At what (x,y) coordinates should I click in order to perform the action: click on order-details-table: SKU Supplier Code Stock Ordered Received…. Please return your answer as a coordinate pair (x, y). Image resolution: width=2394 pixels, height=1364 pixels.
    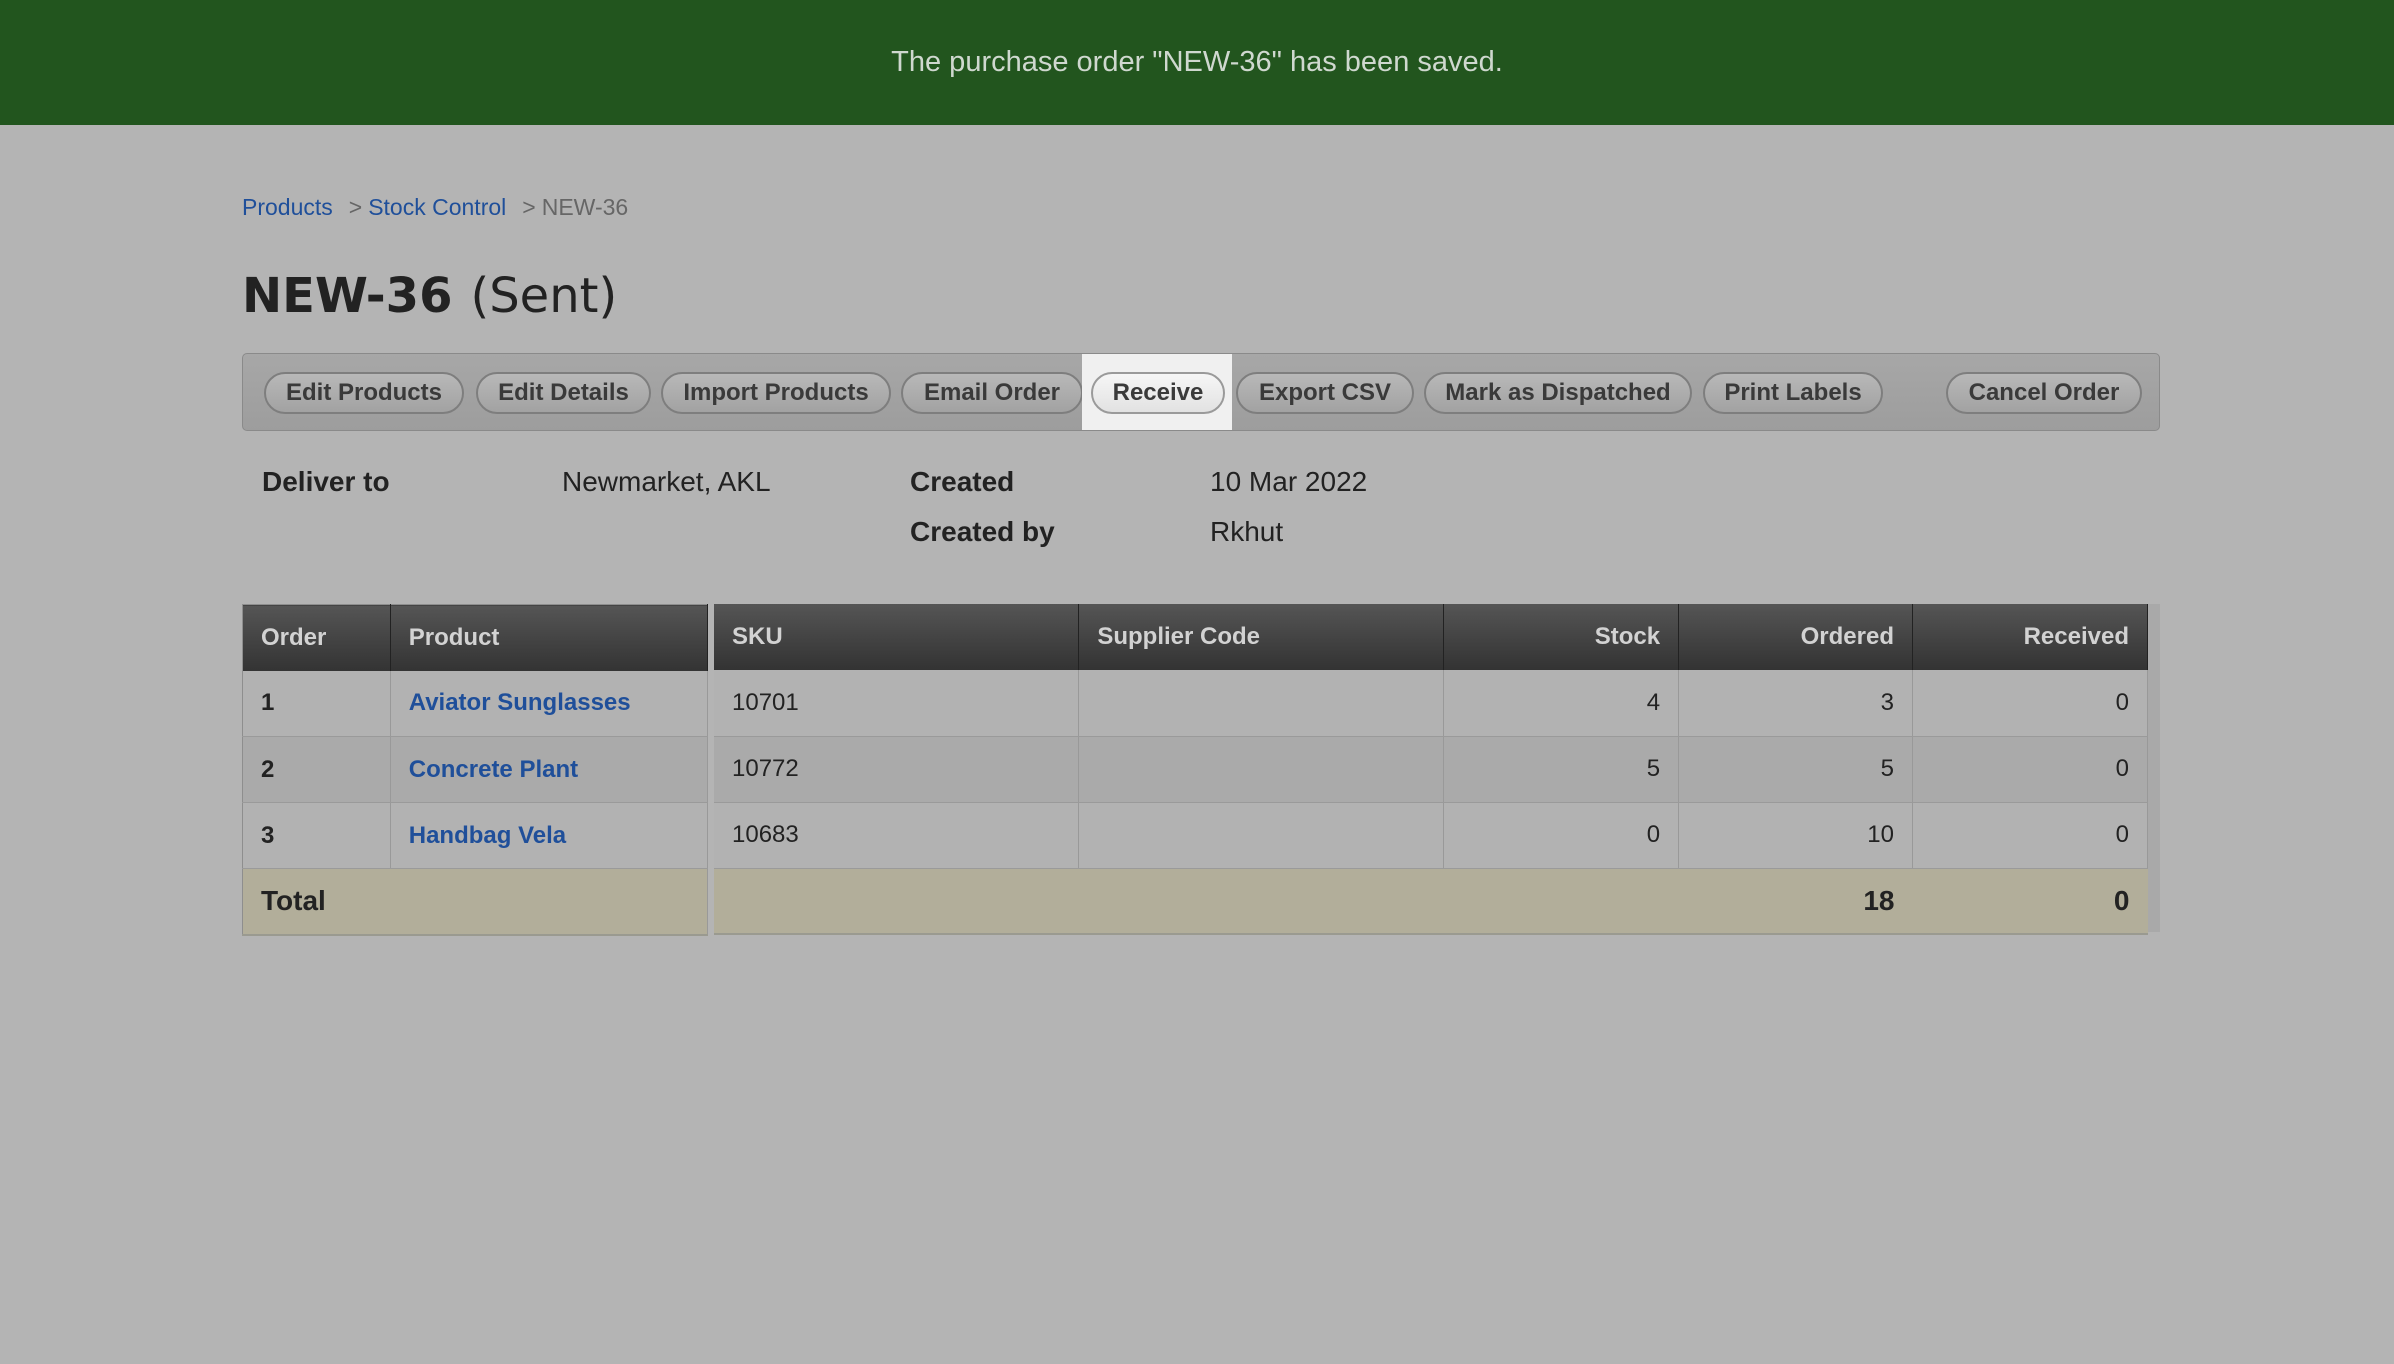
    Looking at the image, I should click on (1431, 769).